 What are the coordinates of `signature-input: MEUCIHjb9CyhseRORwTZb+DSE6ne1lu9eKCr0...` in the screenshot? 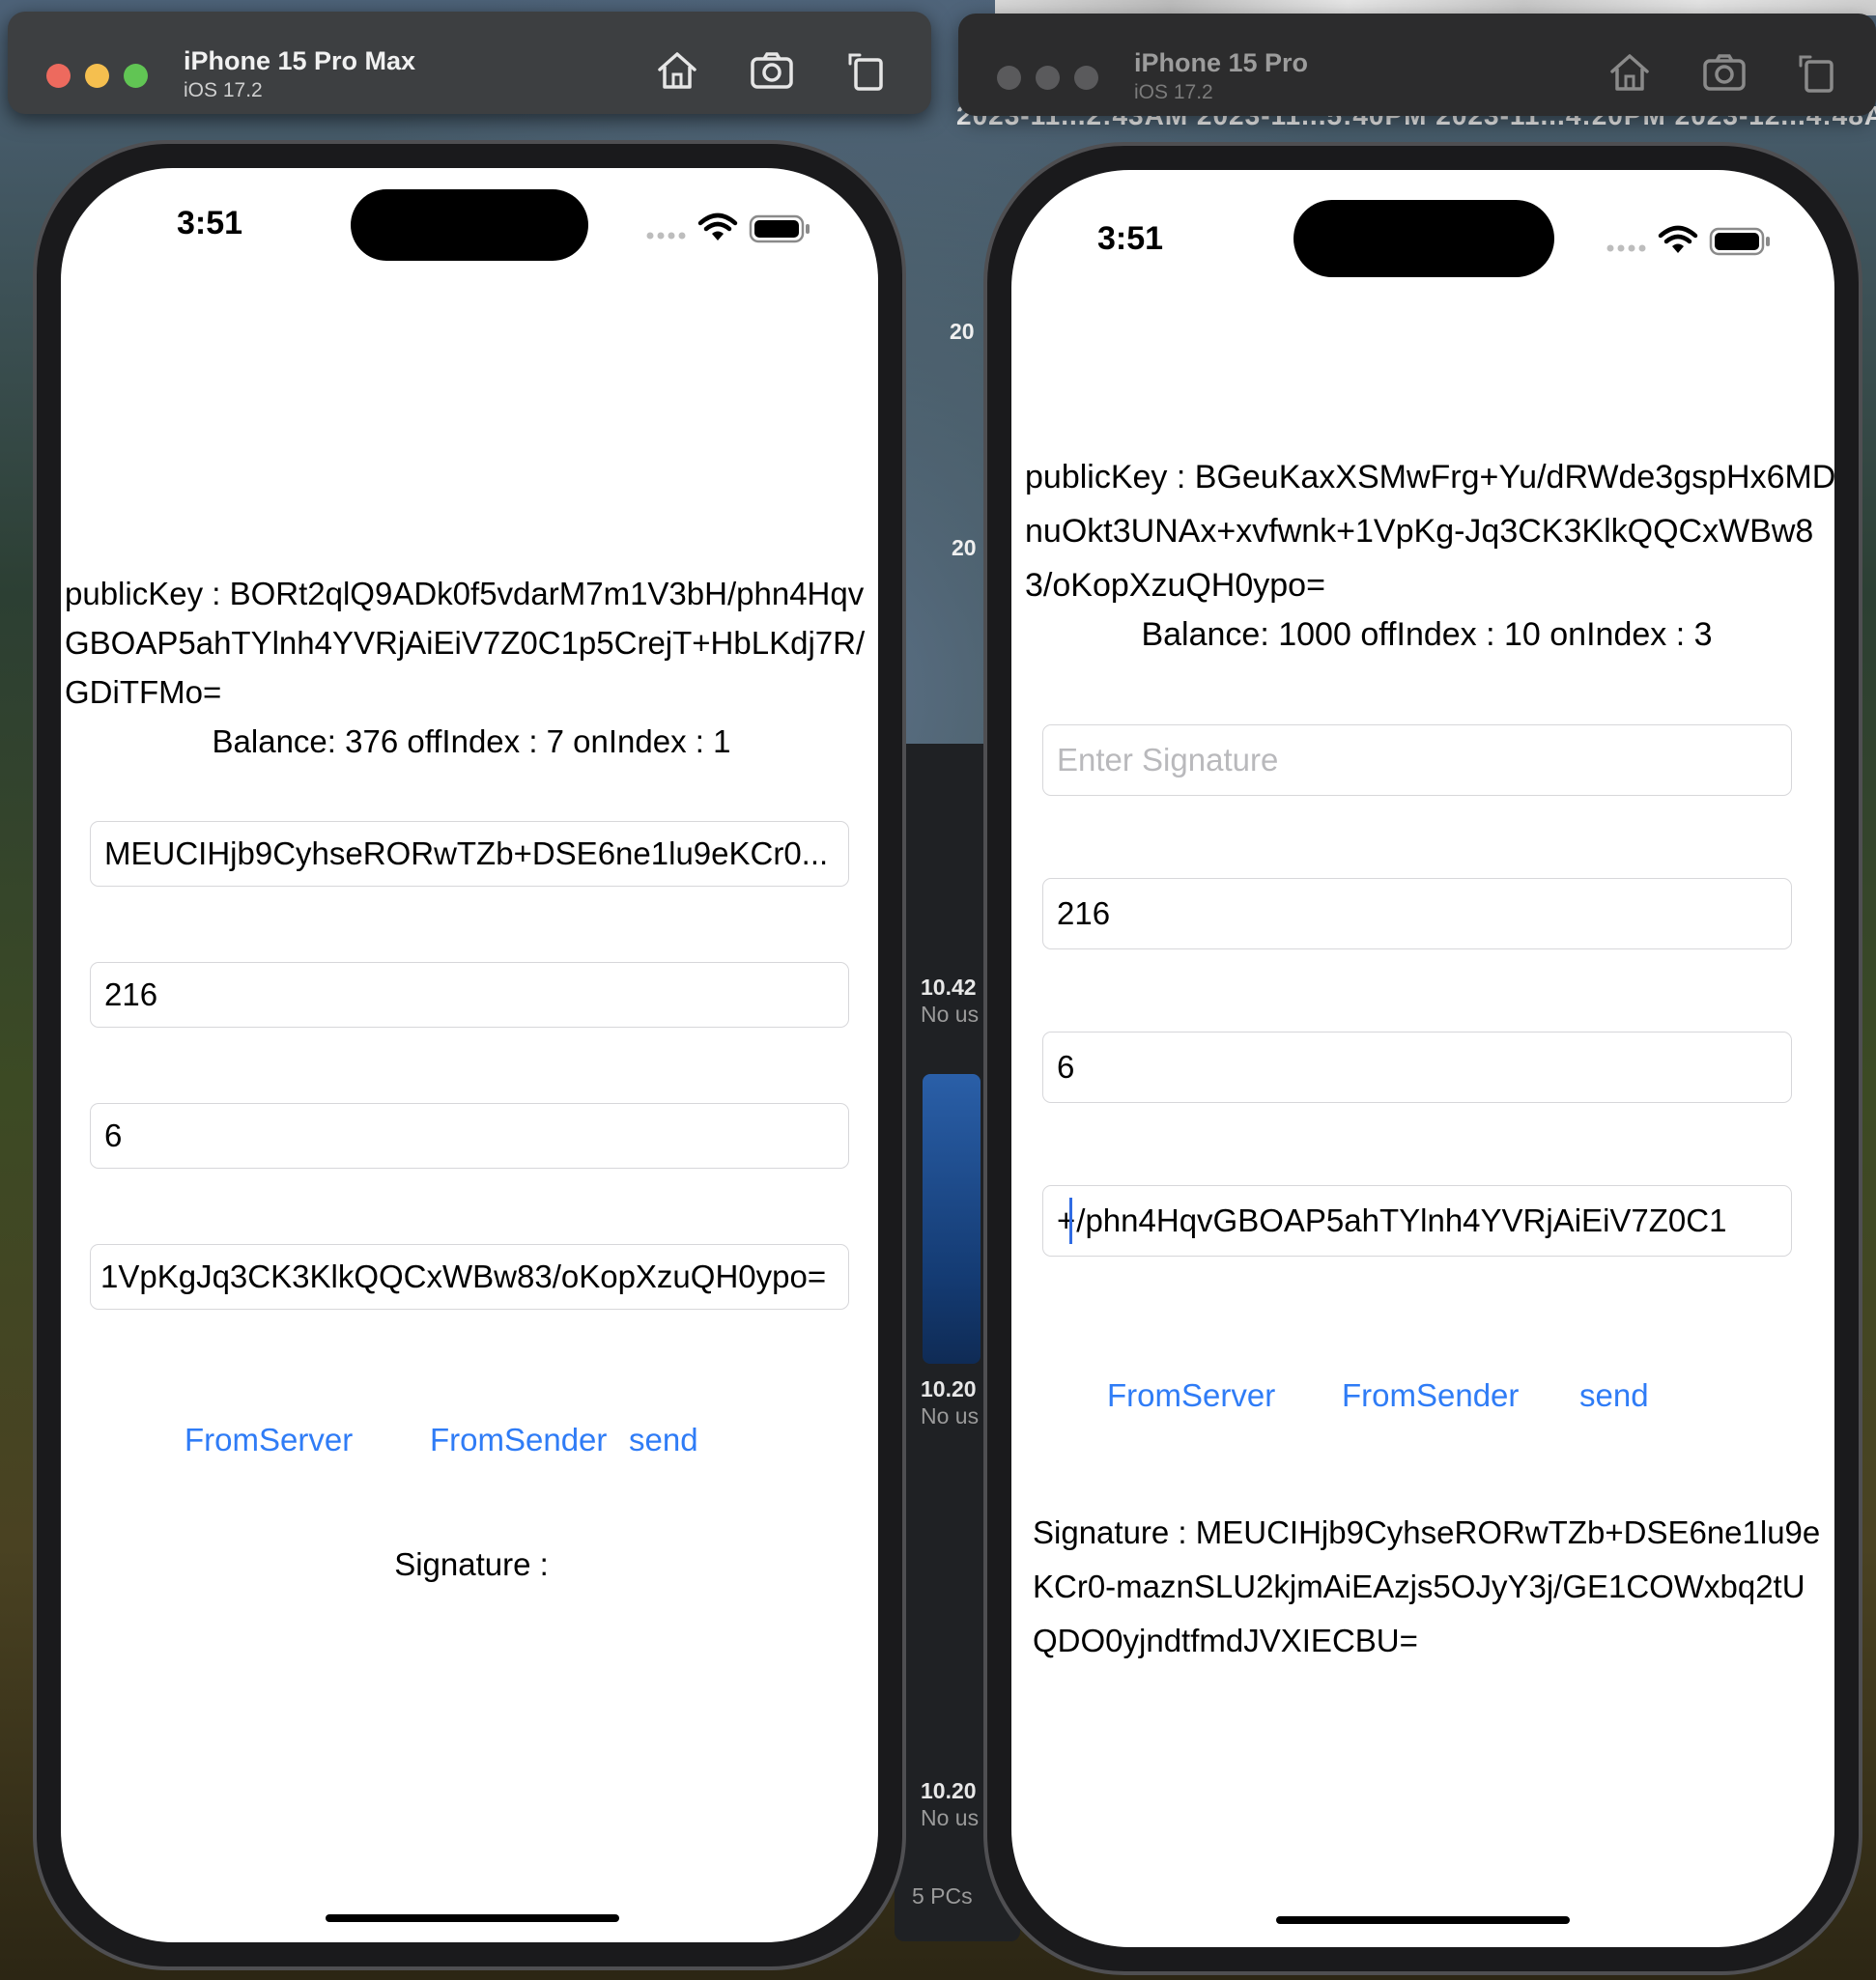 It's located at (469, 854).